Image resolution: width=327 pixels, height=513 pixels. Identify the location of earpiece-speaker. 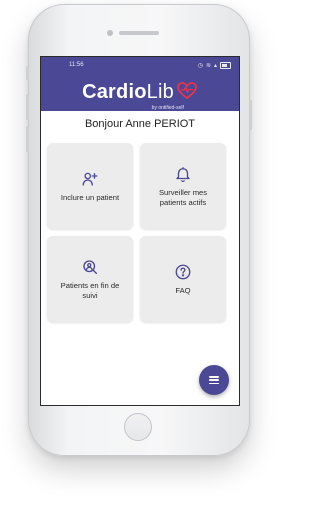
(139, 33).